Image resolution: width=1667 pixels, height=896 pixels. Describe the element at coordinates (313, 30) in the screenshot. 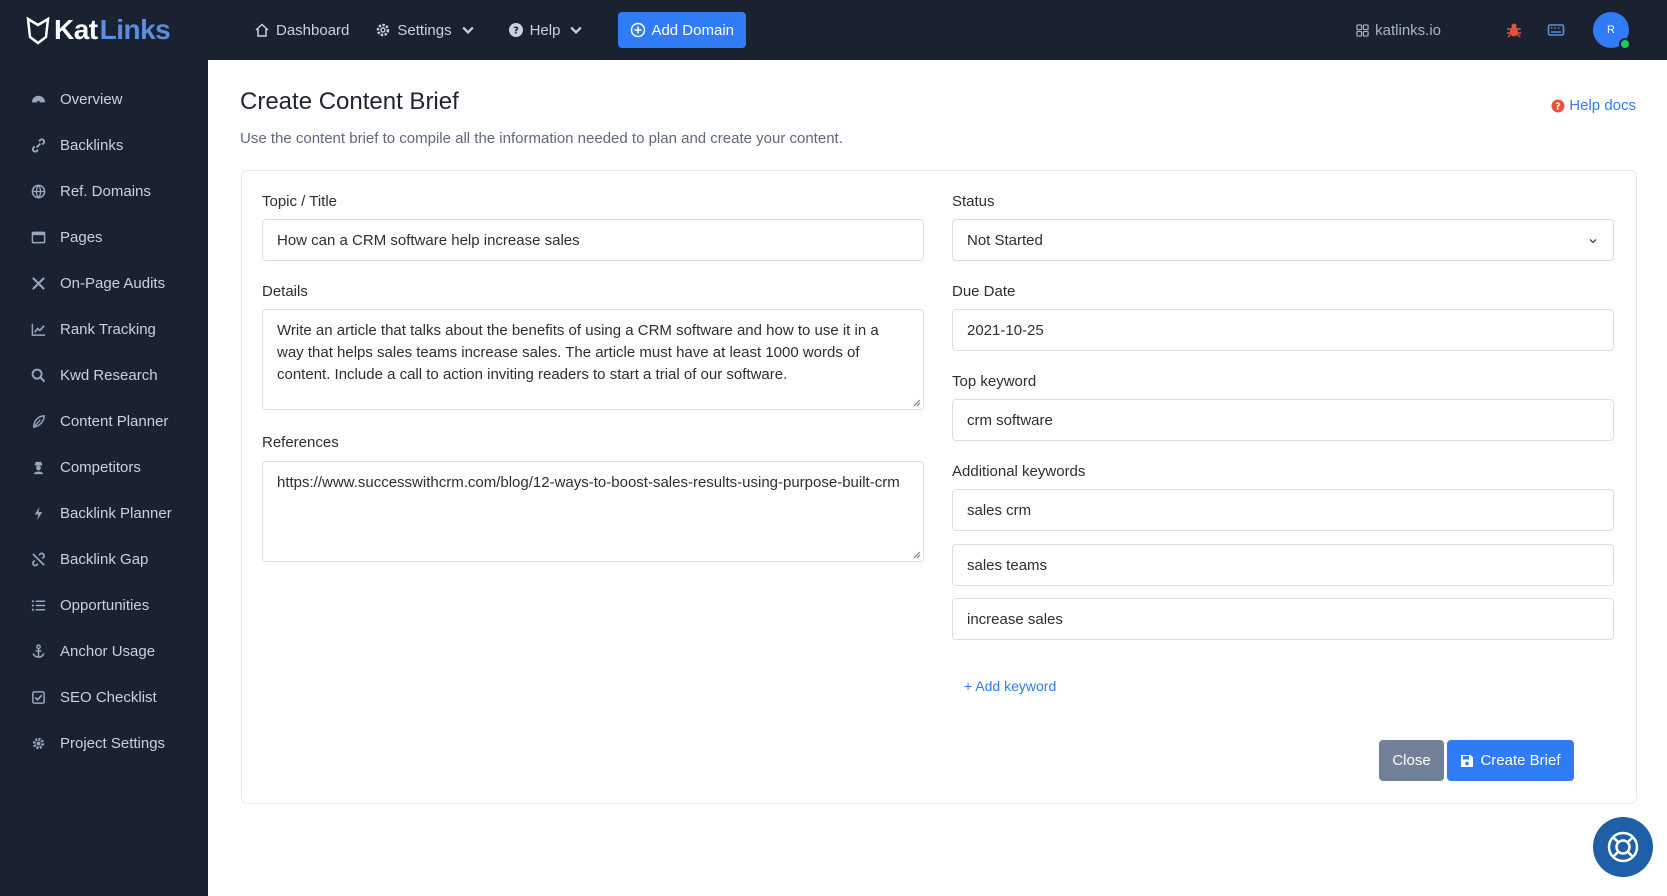

I see `nav-dashboard-label: Dashboard` at that location.